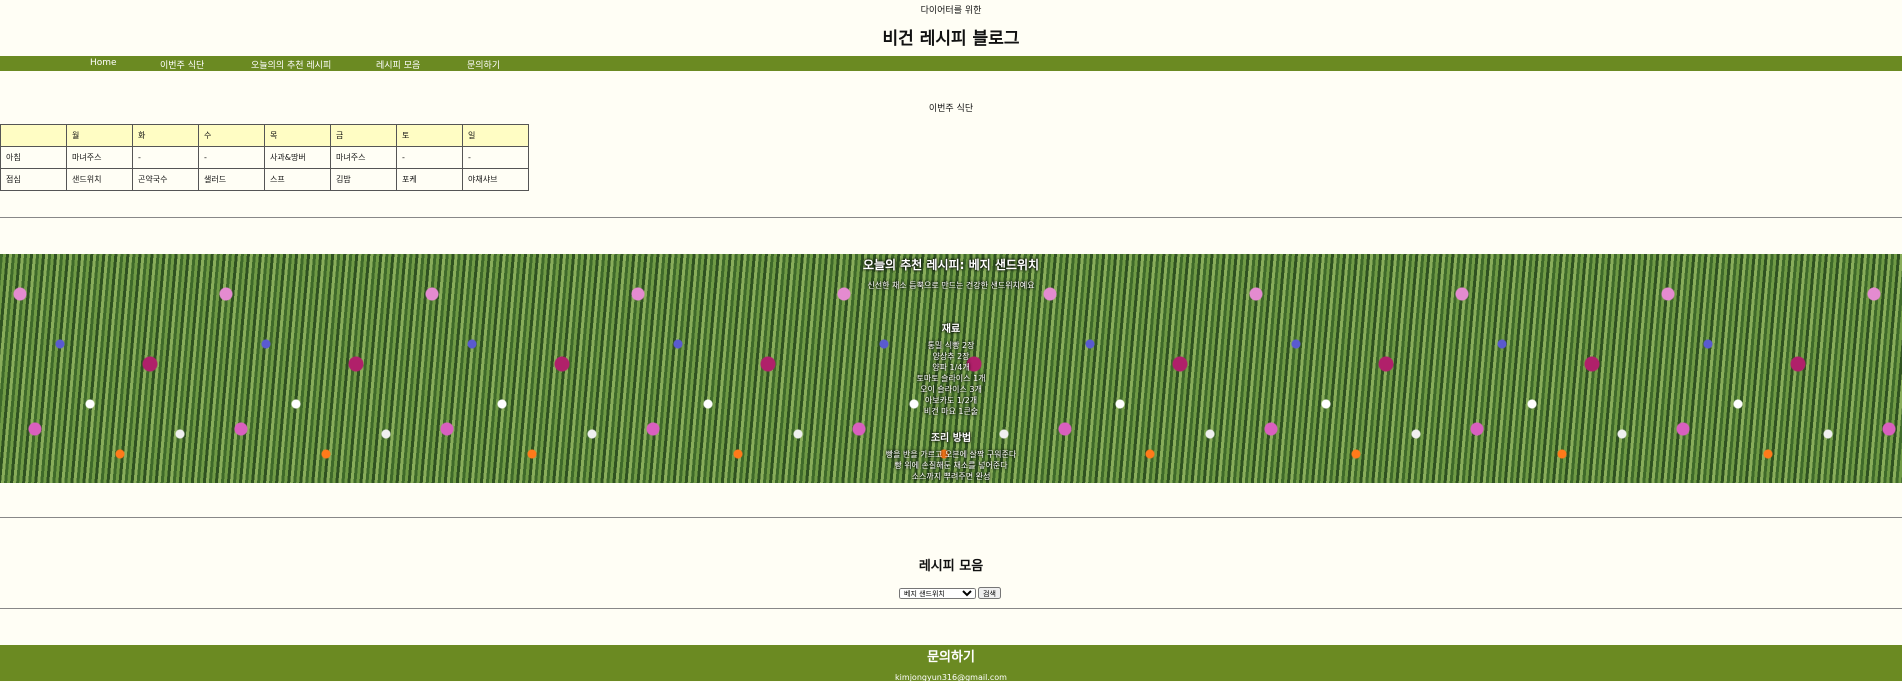  What do you see at coordinates (483, 64) in the screenshot?
I see `nav-contact: 문의하기` at bounding box center [483, 64].